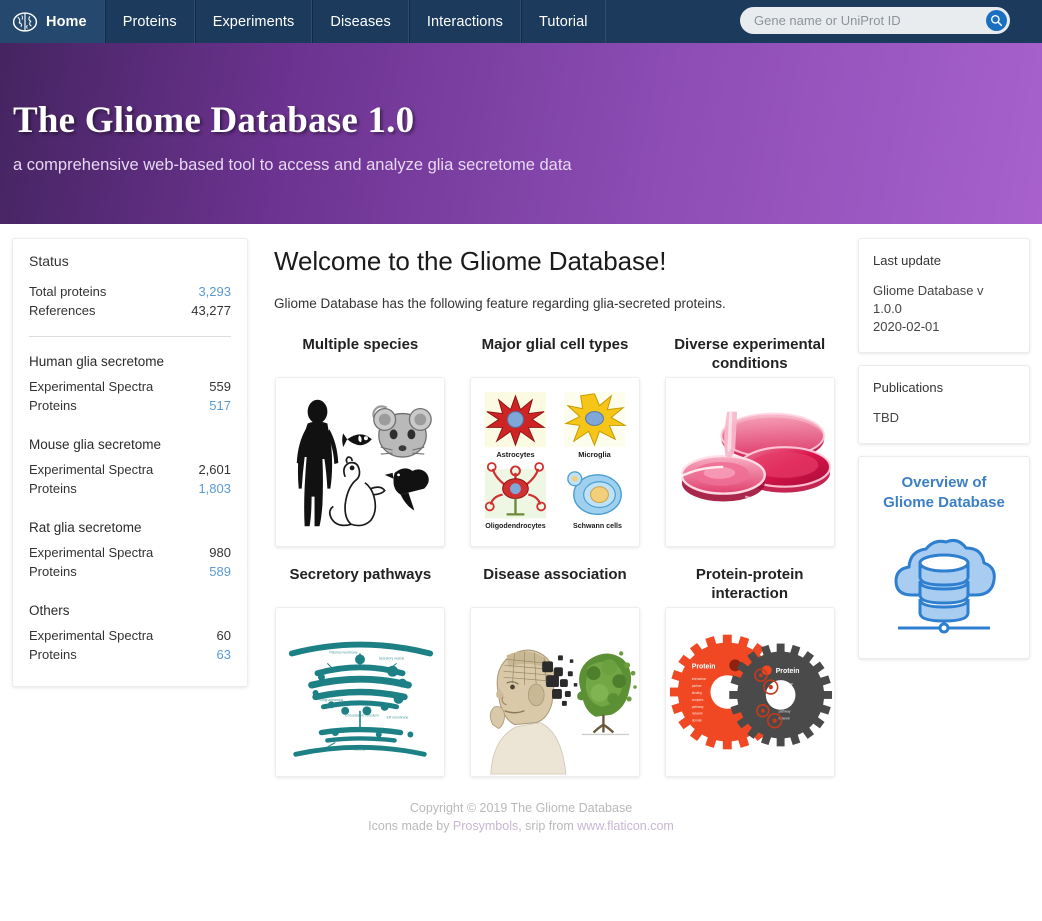  What do you see at coordinates (130, 311) in the screenshot?
I see `status-row-references: References 43,277` at bounding box center [130, 311].